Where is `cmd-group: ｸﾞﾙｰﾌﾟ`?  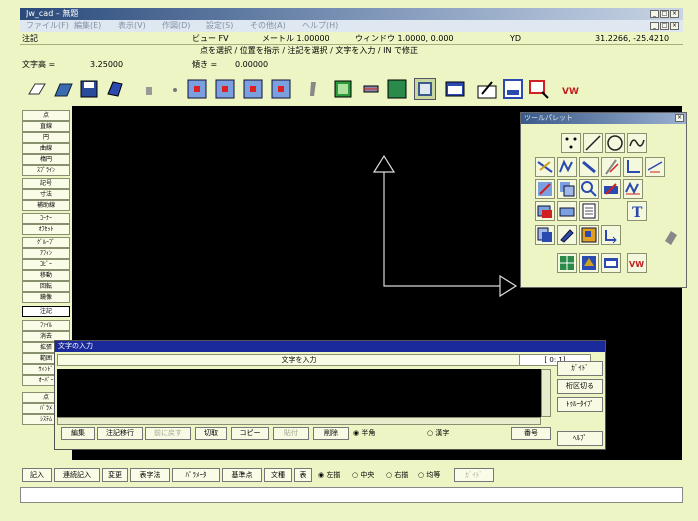
cmd-group: ｸﾞﾙｰﾌﾟ is located at coordinates (46, 242).